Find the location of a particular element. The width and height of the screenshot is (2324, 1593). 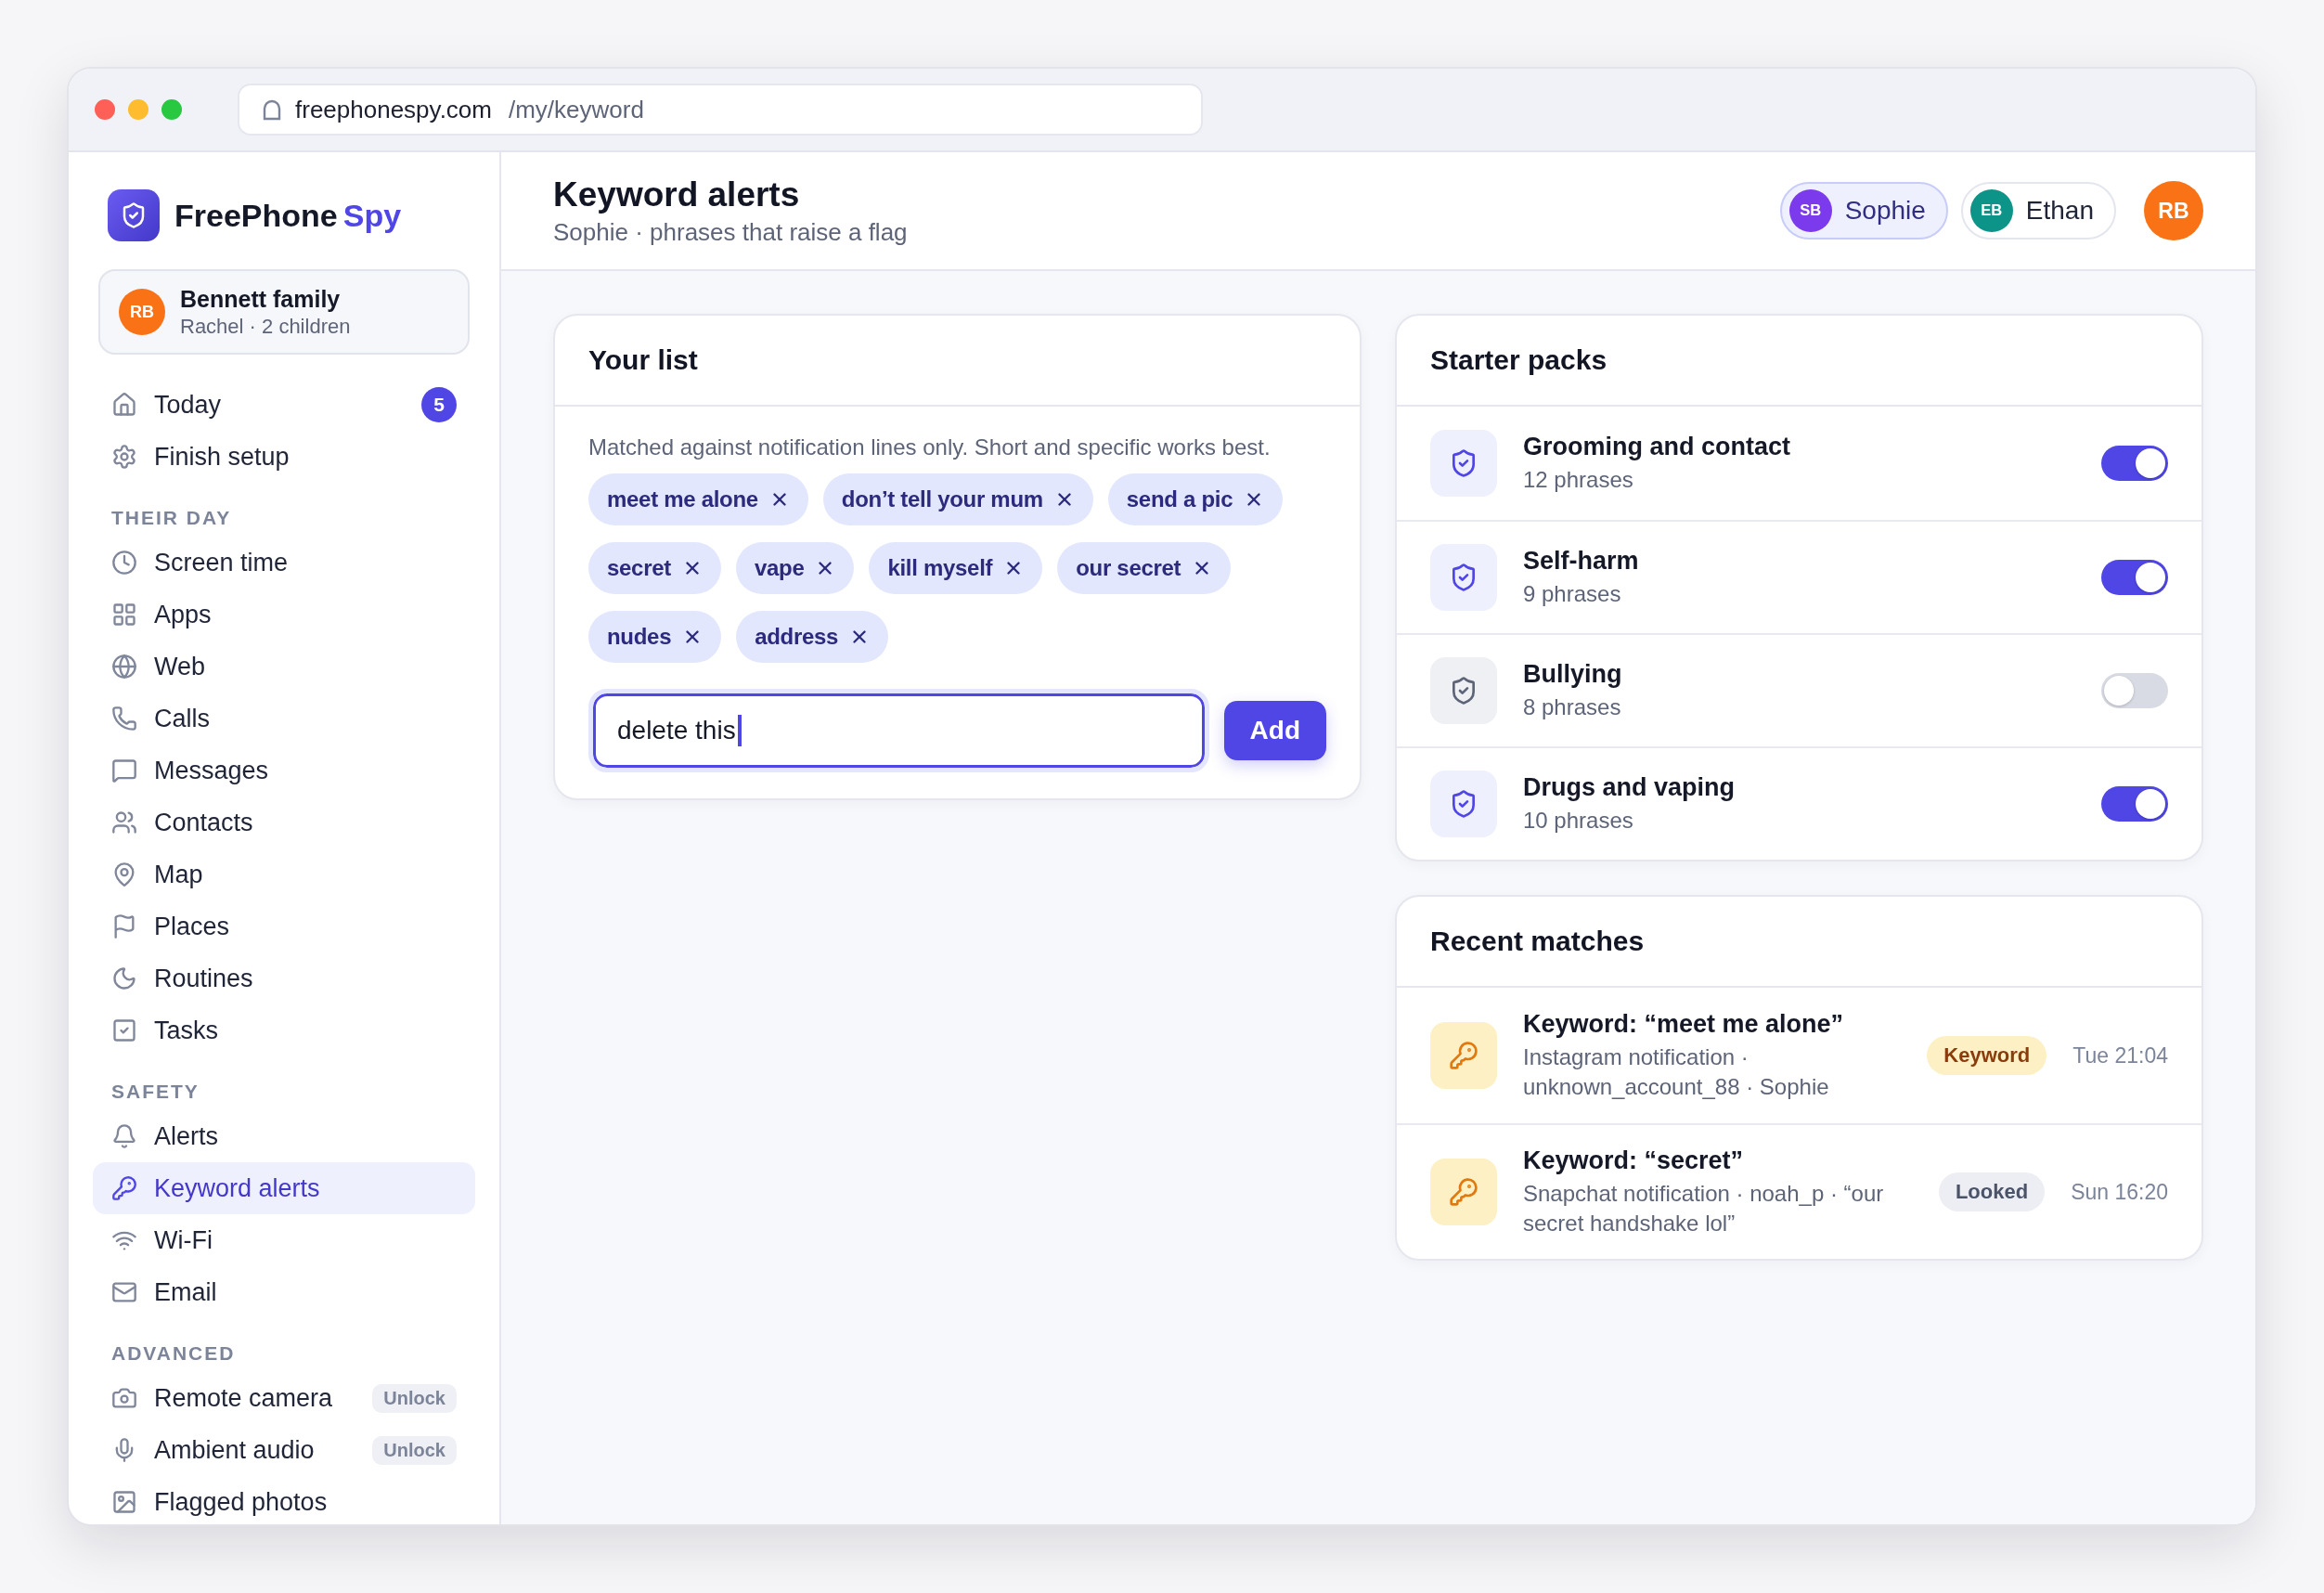

clock-icon is located at coordinates (124, 563).